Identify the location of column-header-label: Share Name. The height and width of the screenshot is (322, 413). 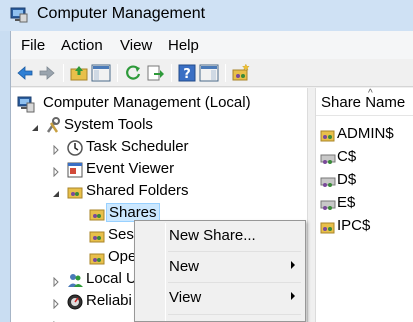
(363, 102).